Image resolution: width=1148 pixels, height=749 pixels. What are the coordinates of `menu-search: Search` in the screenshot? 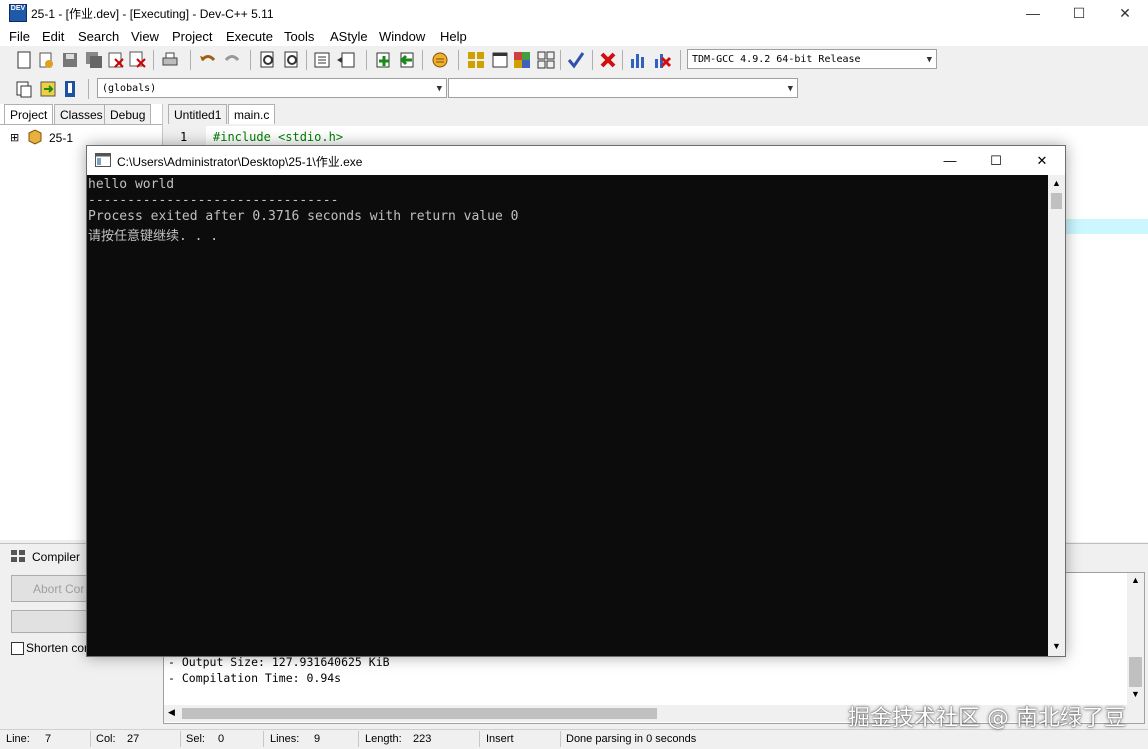 It's located at (98, 36).